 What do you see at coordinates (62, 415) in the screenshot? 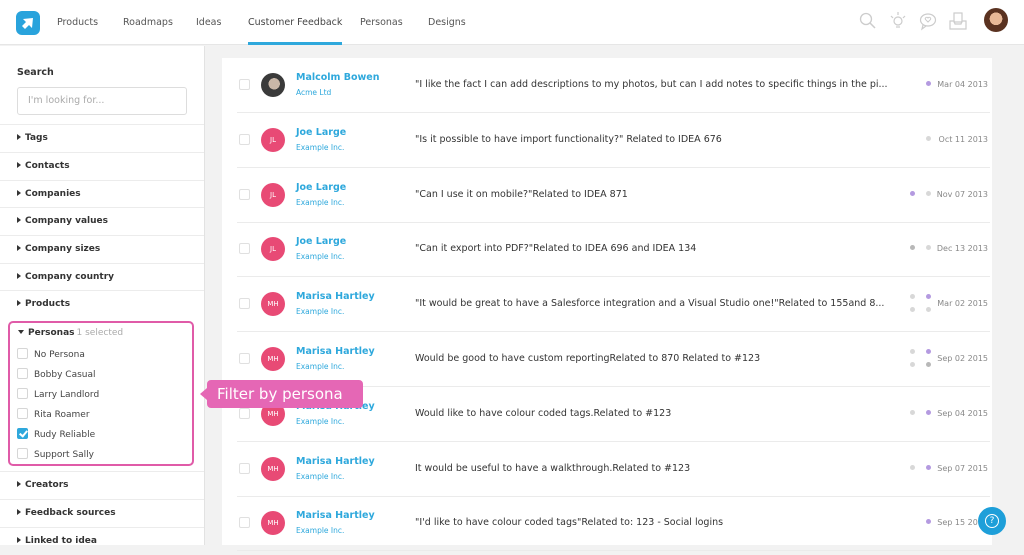
I see `persona-option-label: Rita Roamer` at bounding box center [62, 415].